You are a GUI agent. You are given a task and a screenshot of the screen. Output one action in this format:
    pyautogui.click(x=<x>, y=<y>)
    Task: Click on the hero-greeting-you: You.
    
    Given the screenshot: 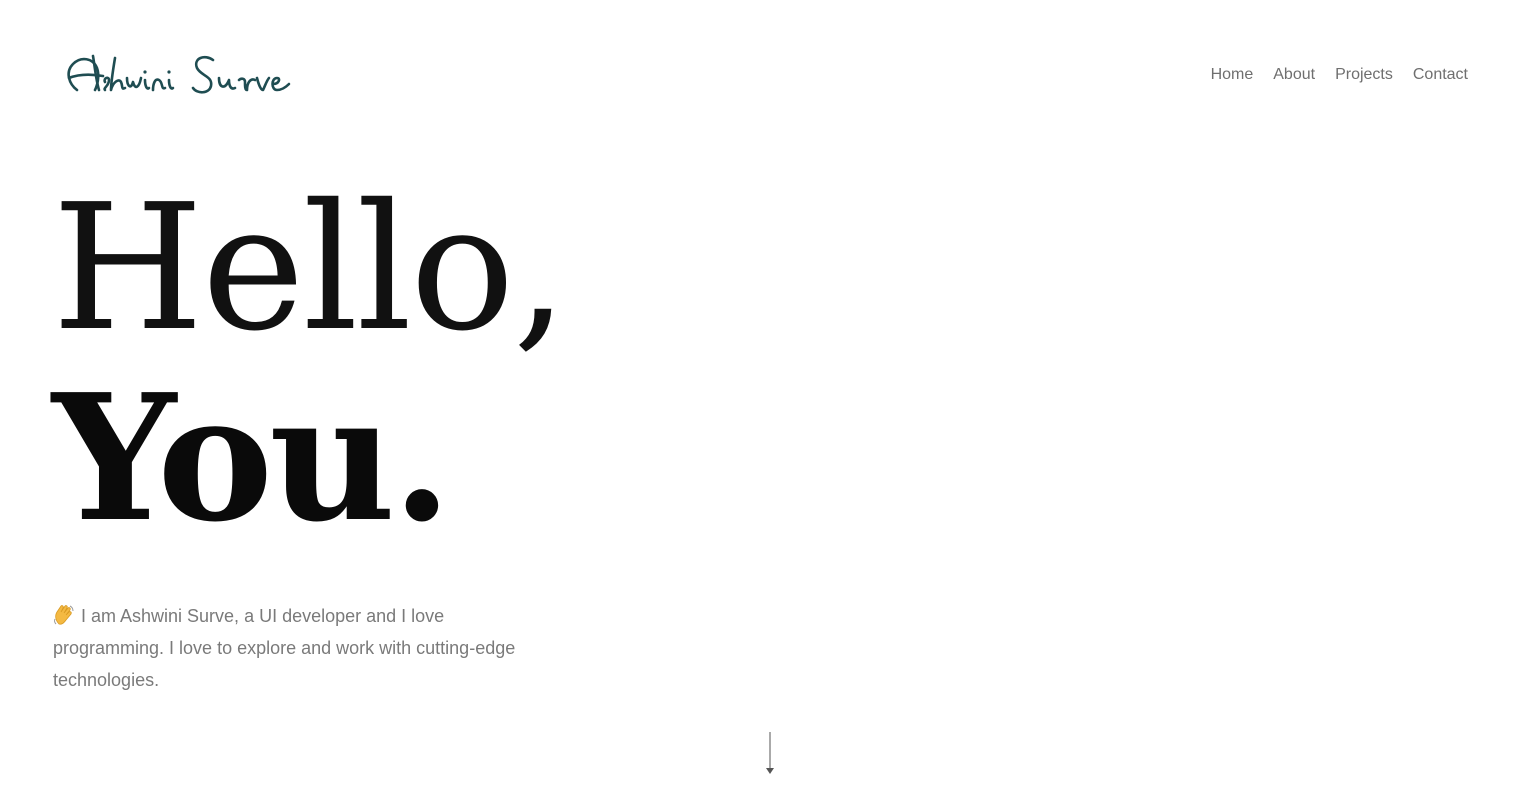 What is the action you would take?
    pyautogui.click(x=252, y=459)
    